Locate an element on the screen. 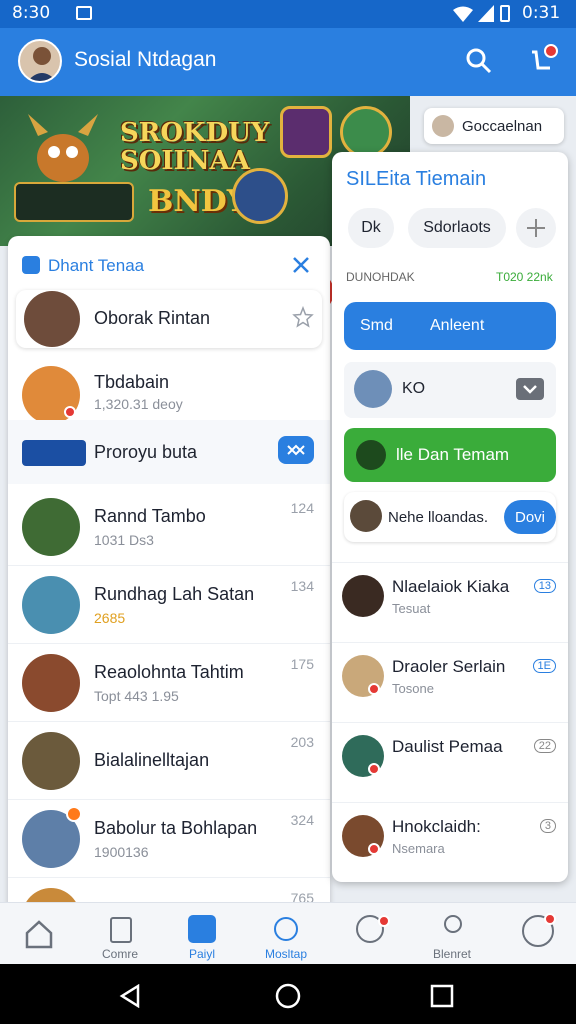  doc-icon is located at coordinates (121, 930).